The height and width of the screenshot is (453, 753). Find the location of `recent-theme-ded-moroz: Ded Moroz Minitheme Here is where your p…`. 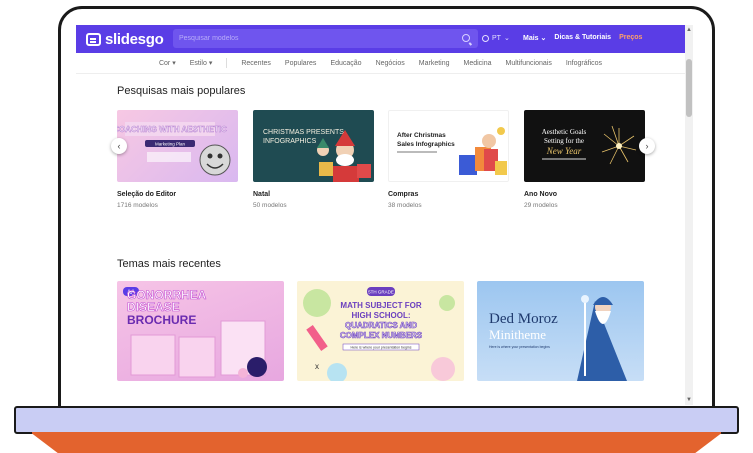

recent-theme-ded-moroz: Ded Moroz Minitheme Here is where your p… is located at coordinates (560, 331).